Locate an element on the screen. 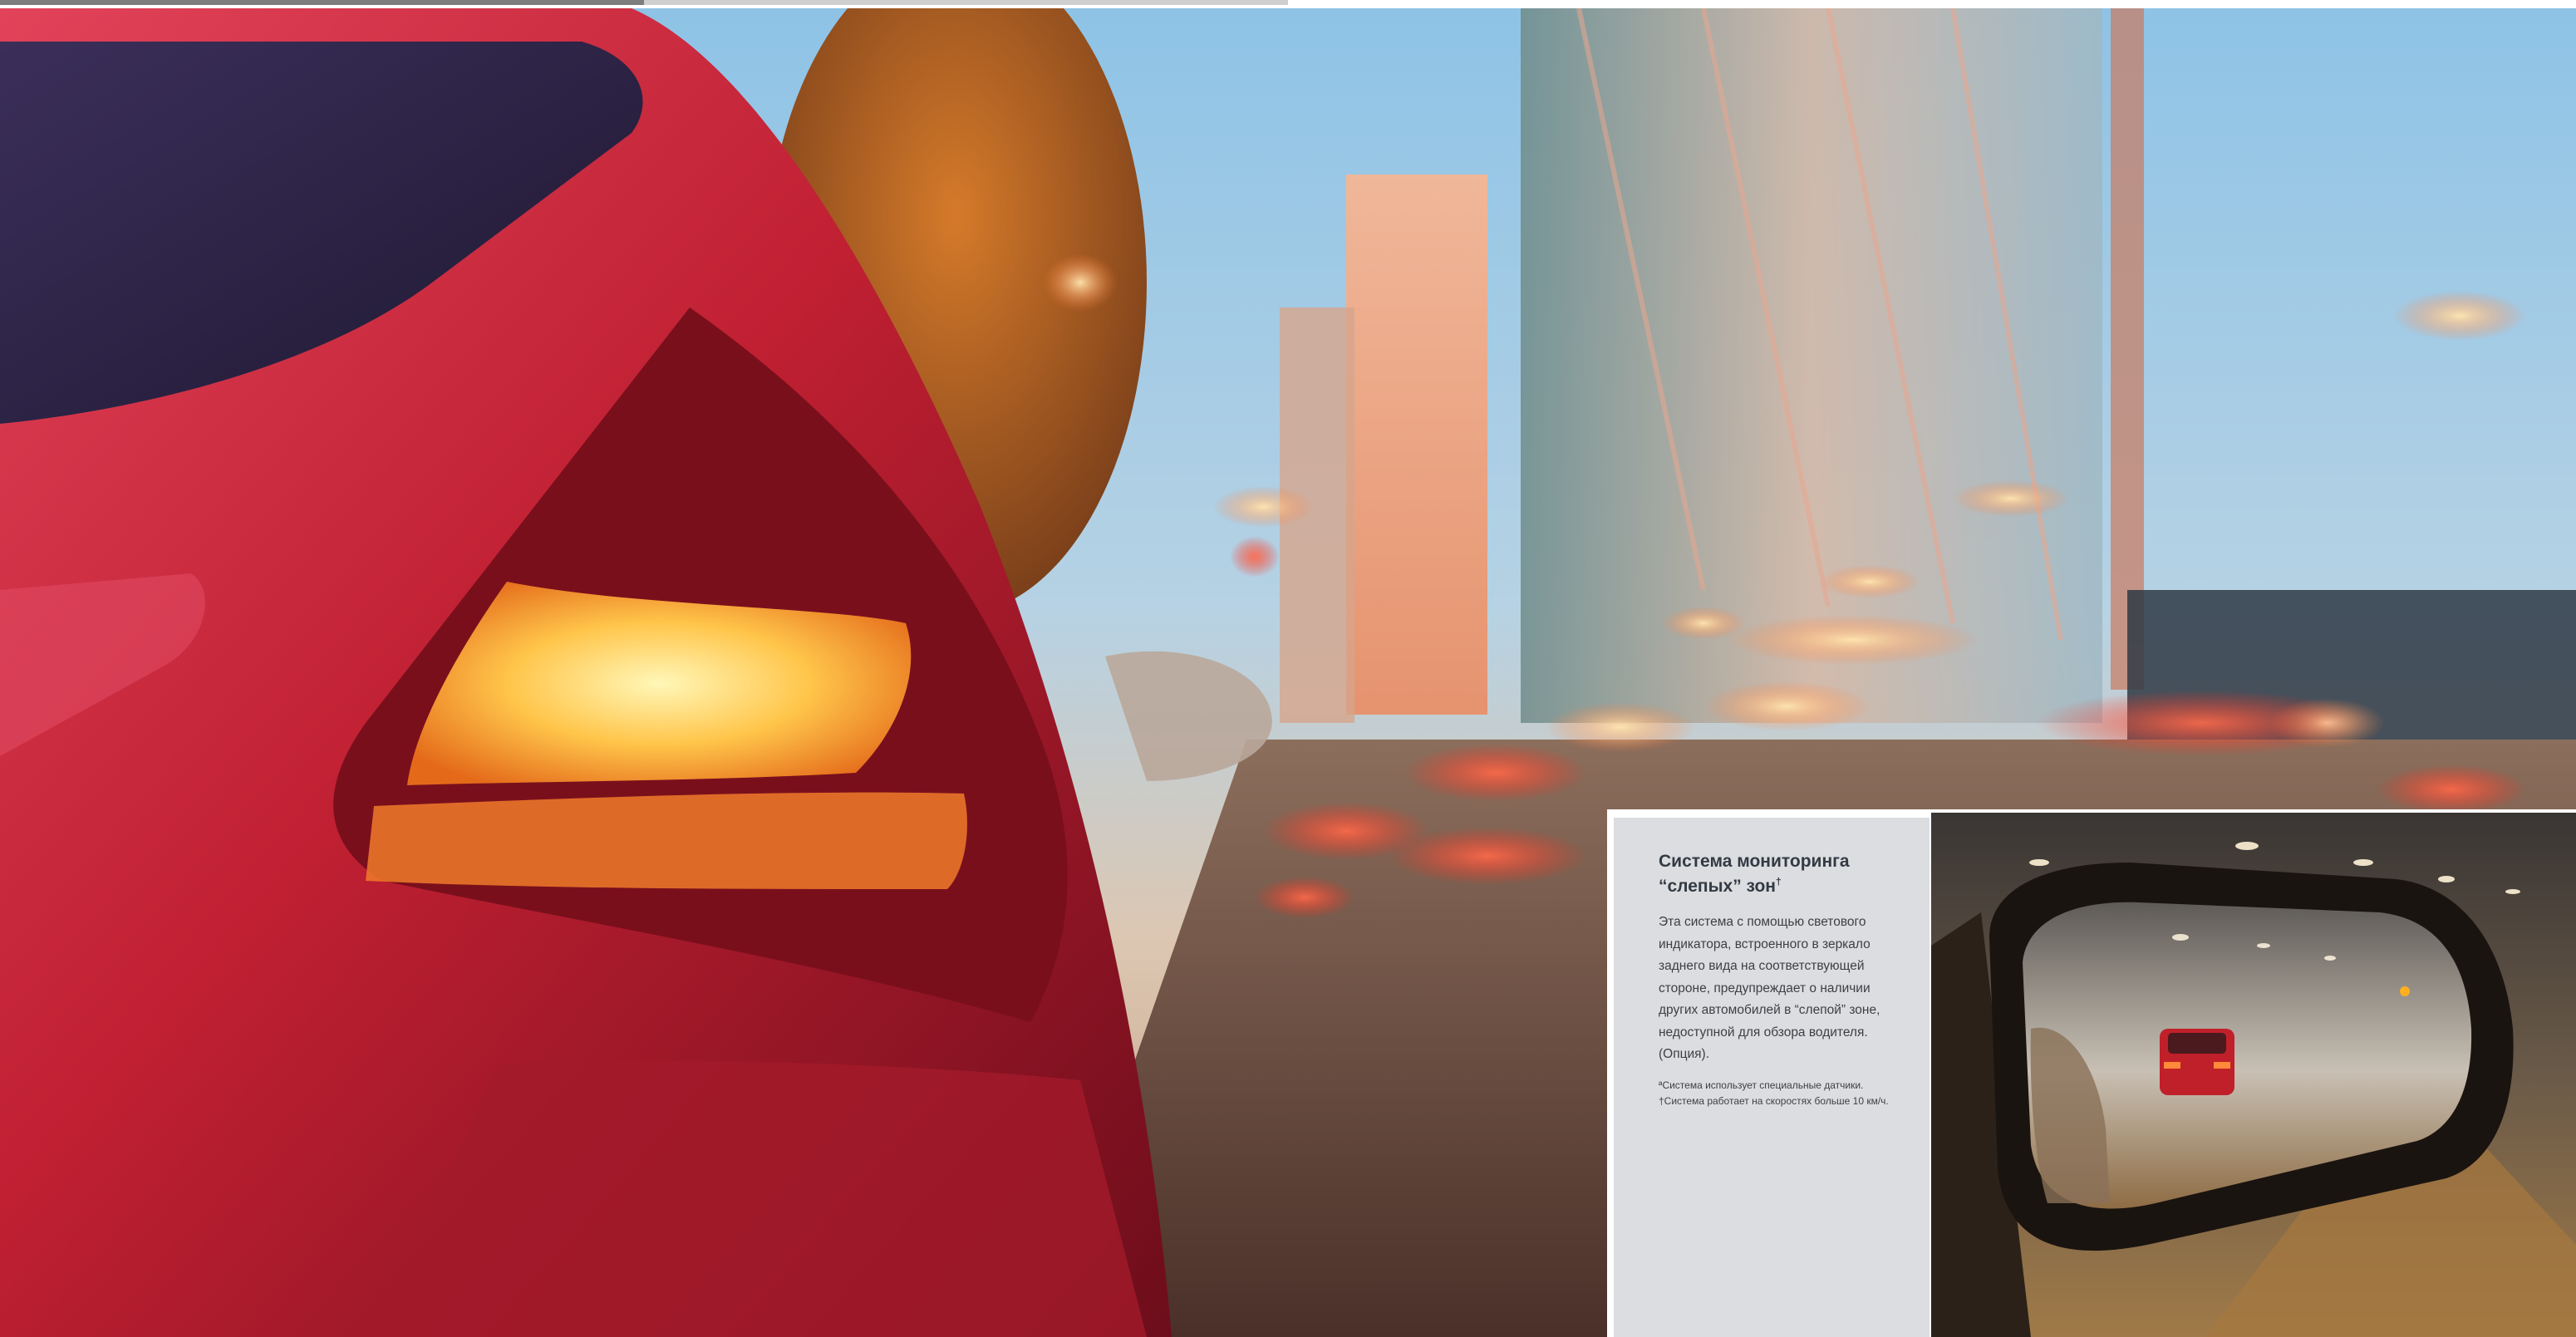 This screenshot has height=1337, width=2576. feature-title: Система мониторинга “слепых” зон† is located at coordinates (1782, 874).